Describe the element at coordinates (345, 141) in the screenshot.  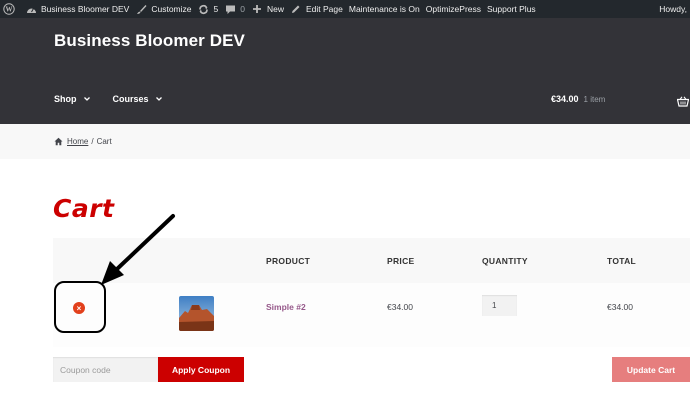
I see `breadcrumb: Home / Cart` at that location.